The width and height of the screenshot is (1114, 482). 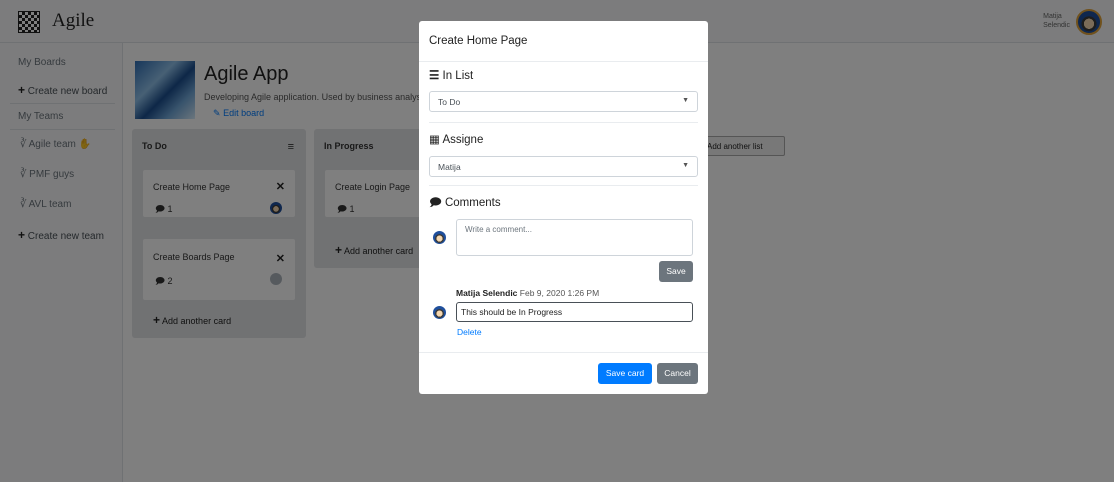 What do you see at coordinates (625, 373) in the screenshot?
I see `save-card-button: Save card` at bounding box center [625, 373].